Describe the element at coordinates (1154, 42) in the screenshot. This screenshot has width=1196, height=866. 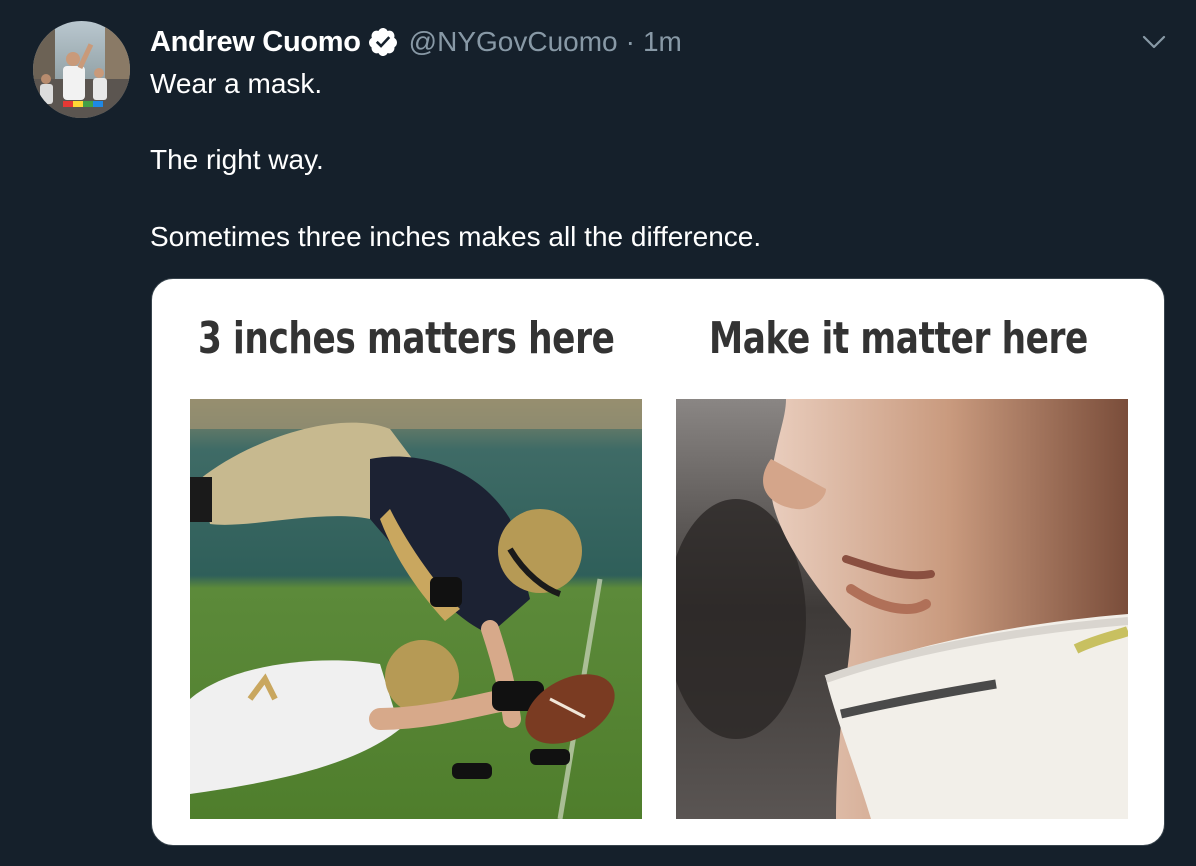
I see `chevron-down-icon` at that location.